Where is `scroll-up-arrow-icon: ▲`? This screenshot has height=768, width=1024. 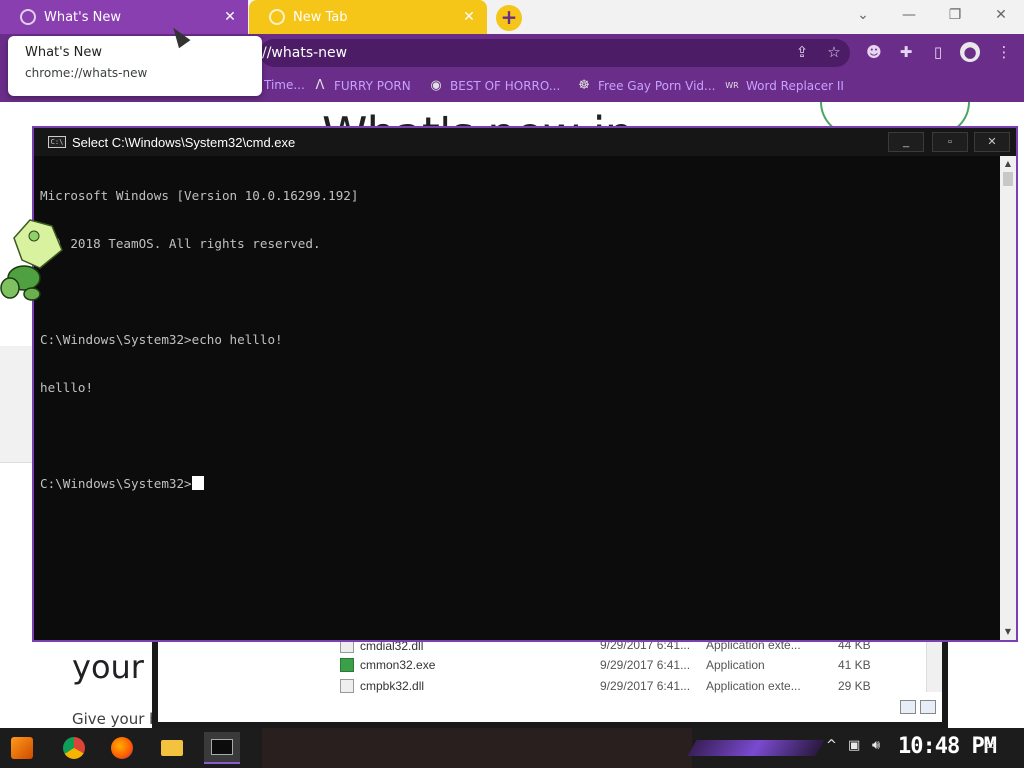
scroll-up-arrow-icon: ▲ is located at coordinates (1008, 164).